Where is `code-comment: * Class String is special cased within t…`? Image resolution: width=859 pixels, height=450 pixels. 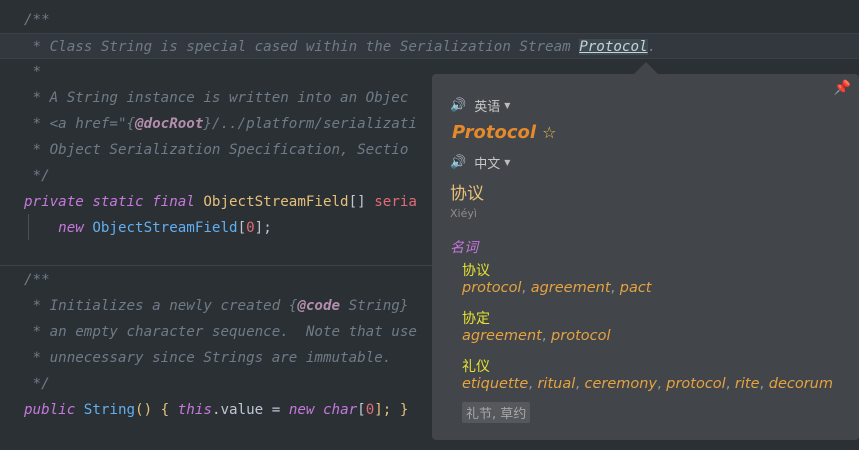 code-comment: * Class String is special cased within t… is located at coordinates (302, 47).